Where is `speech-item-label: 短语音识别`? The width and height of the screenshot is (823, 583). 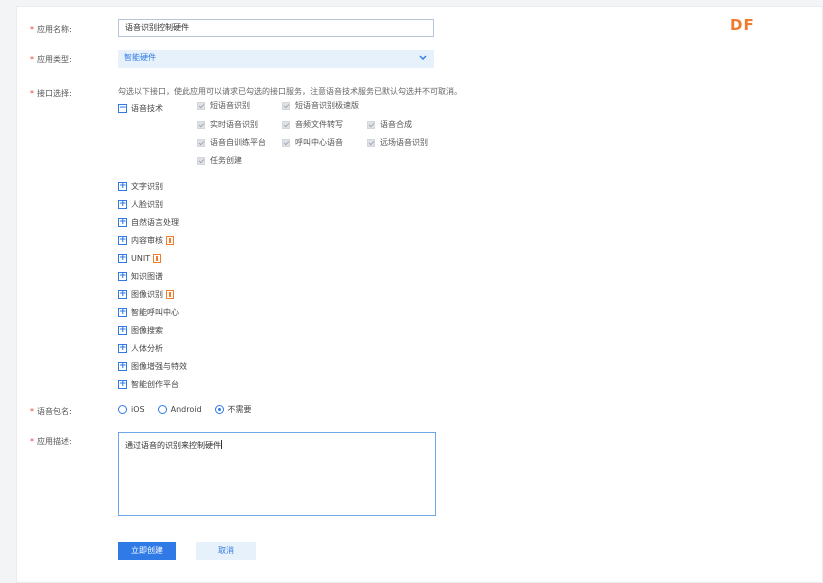
speech-item-label: 短语音识别 is located at coordinates (230, 105).